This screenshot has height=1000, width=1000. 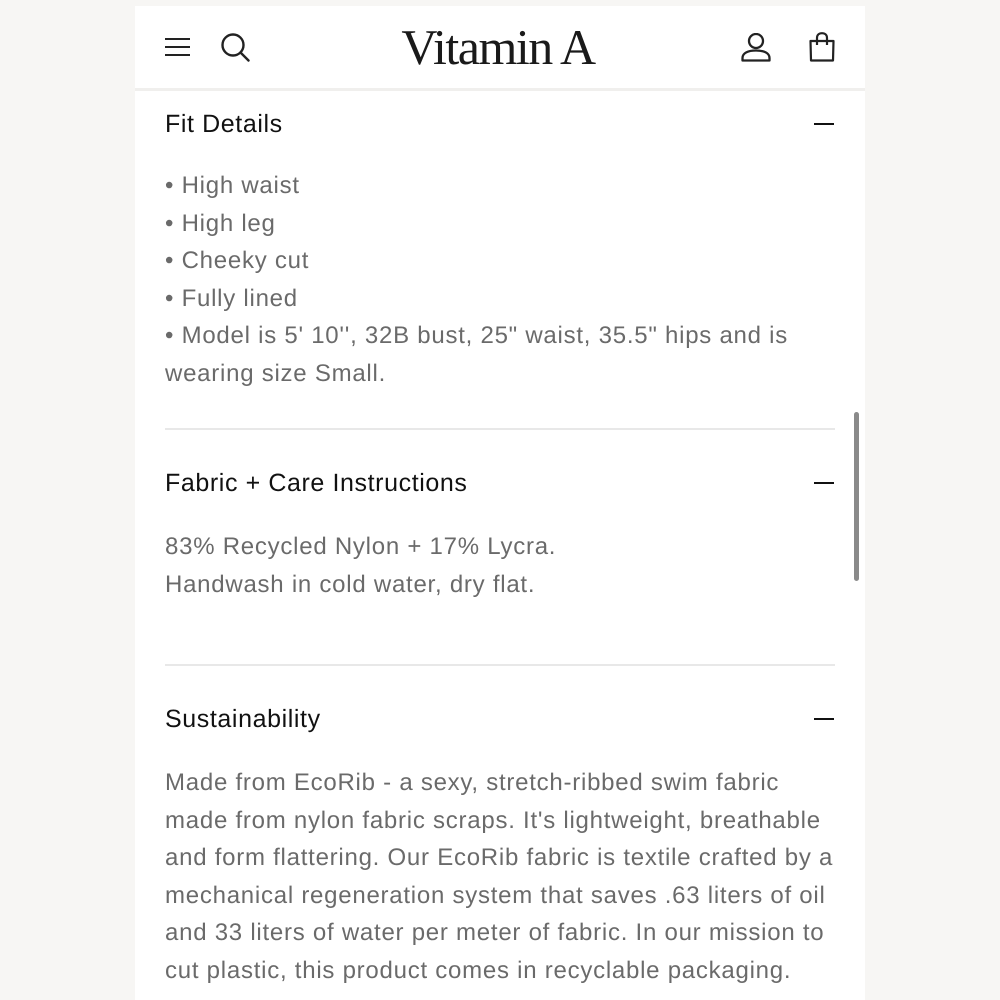 I want to click on section-heading: Fabric + Care Instructions, so click(x=316, y=483).